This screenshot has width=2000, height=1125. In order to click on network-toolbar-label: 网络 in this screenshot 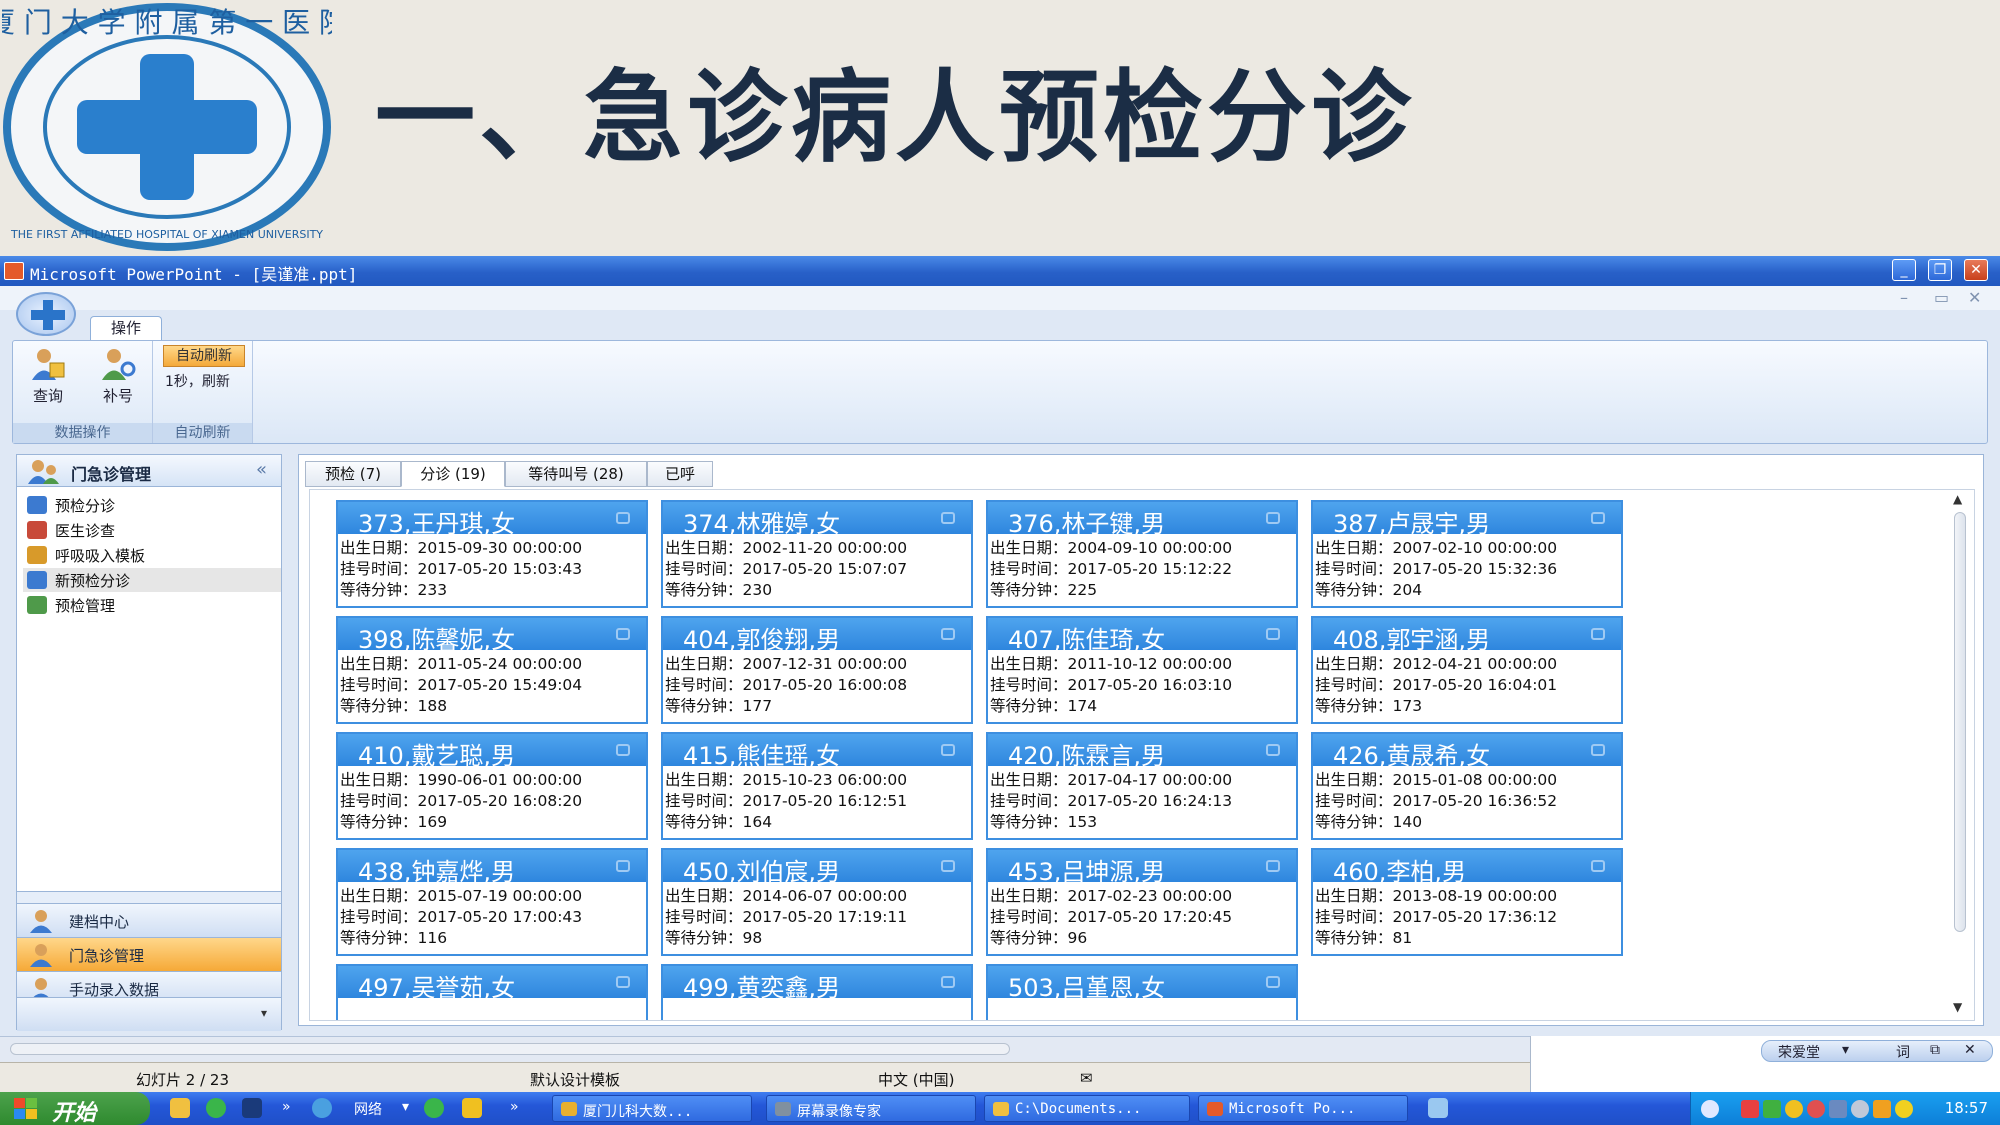, I will do `click(368, 1109)`.